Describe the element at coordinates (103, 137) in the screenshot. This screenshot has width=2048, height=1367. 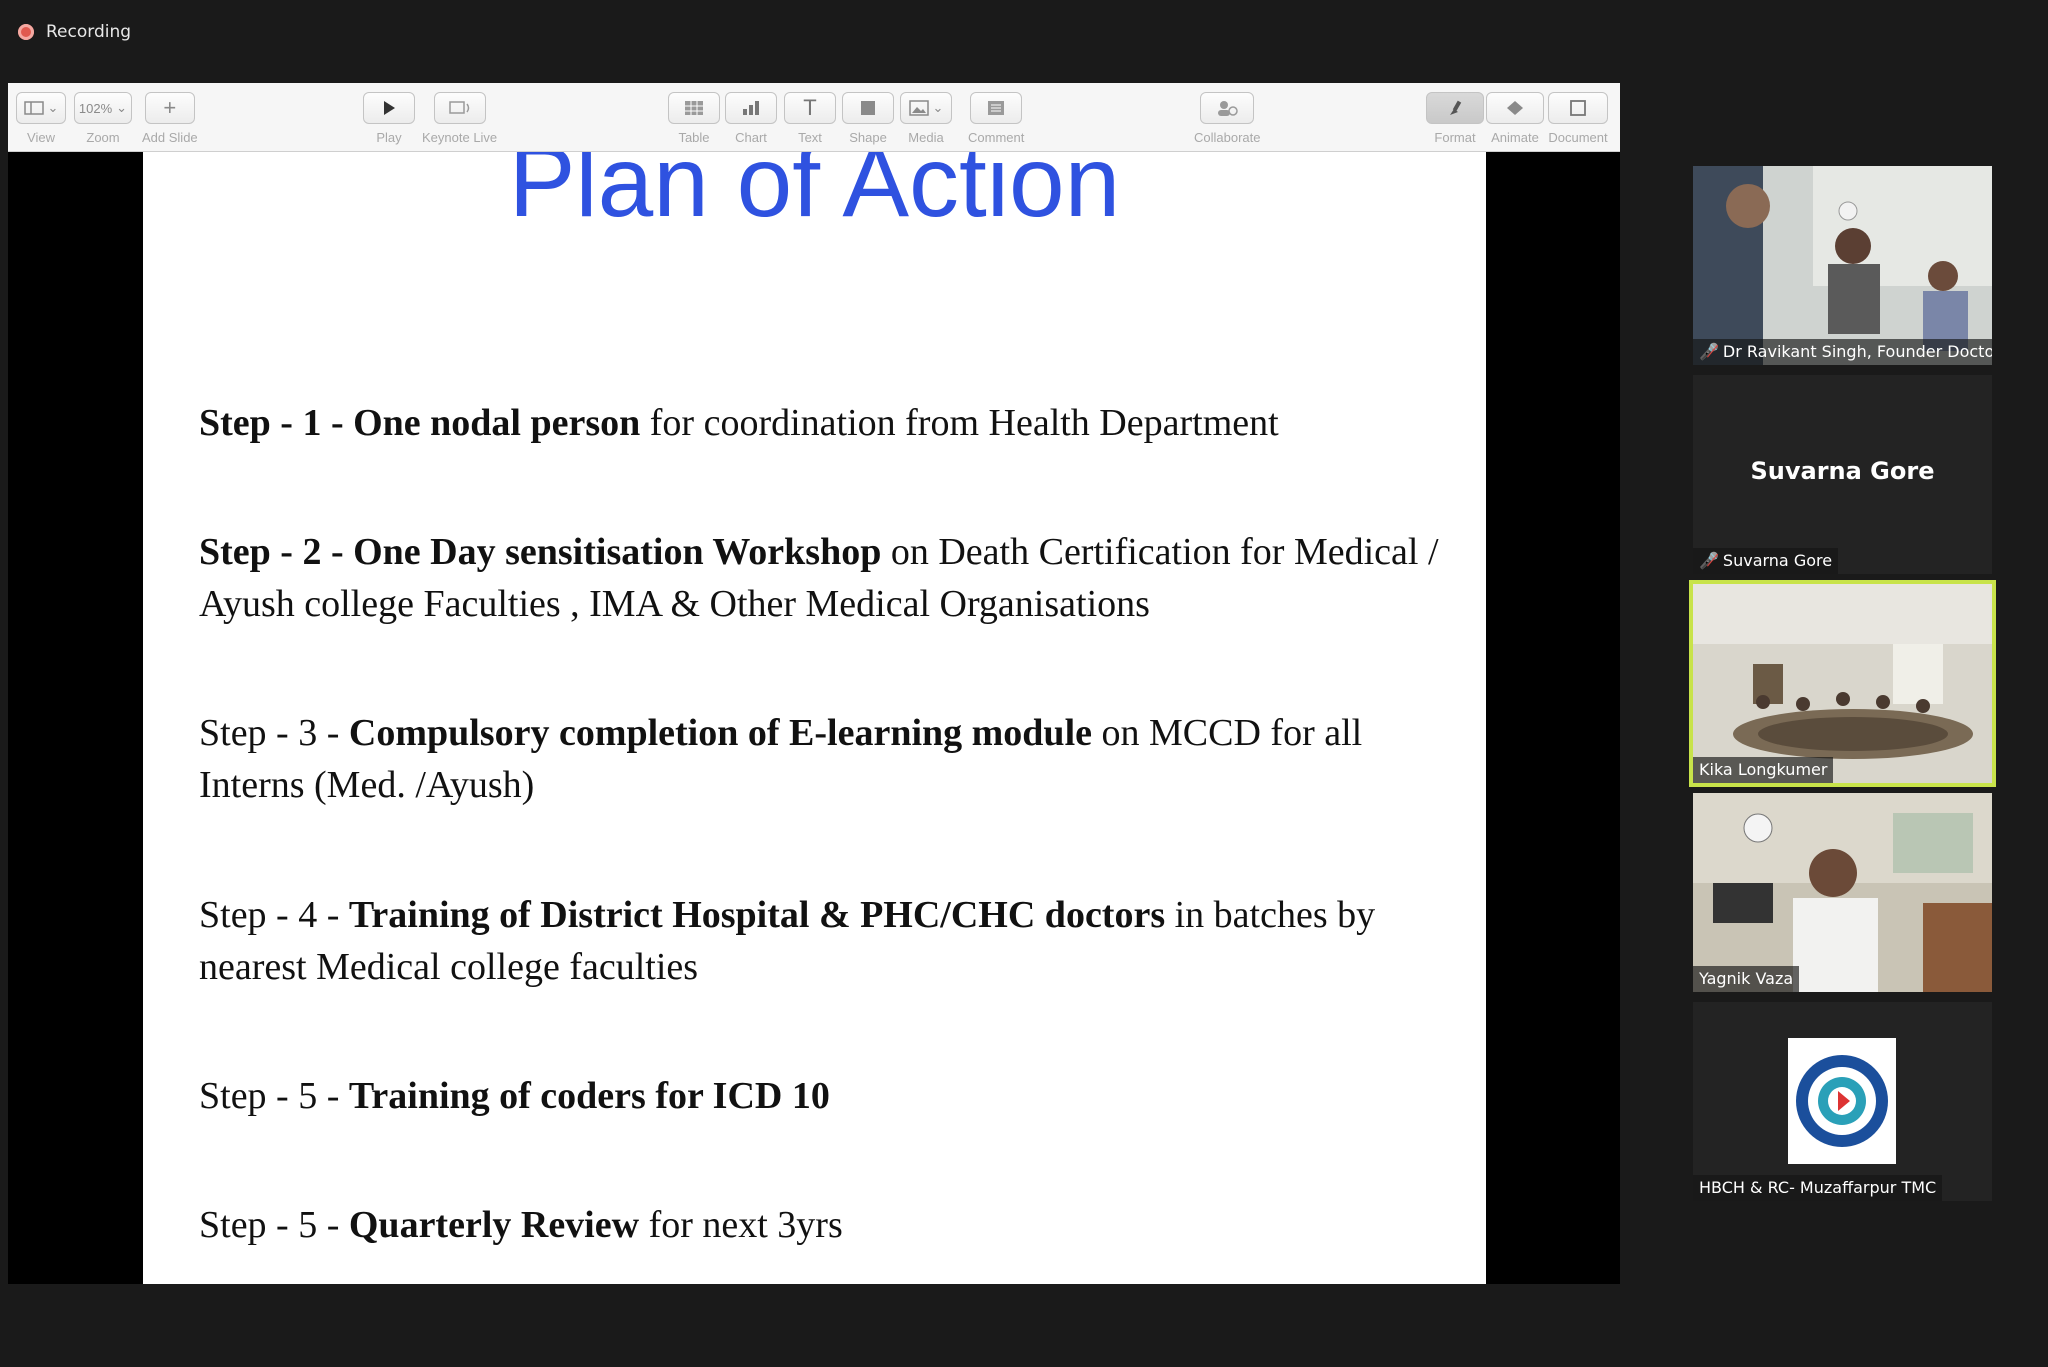
I see `zoom-label: Zoom` at that location.